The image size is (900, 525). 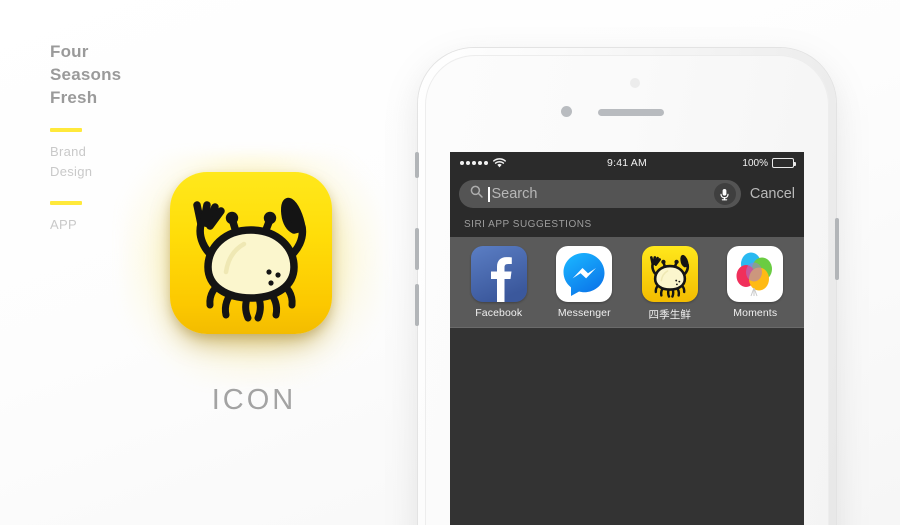 I want to click on mute-switch-button, so click(x=417, y=165).